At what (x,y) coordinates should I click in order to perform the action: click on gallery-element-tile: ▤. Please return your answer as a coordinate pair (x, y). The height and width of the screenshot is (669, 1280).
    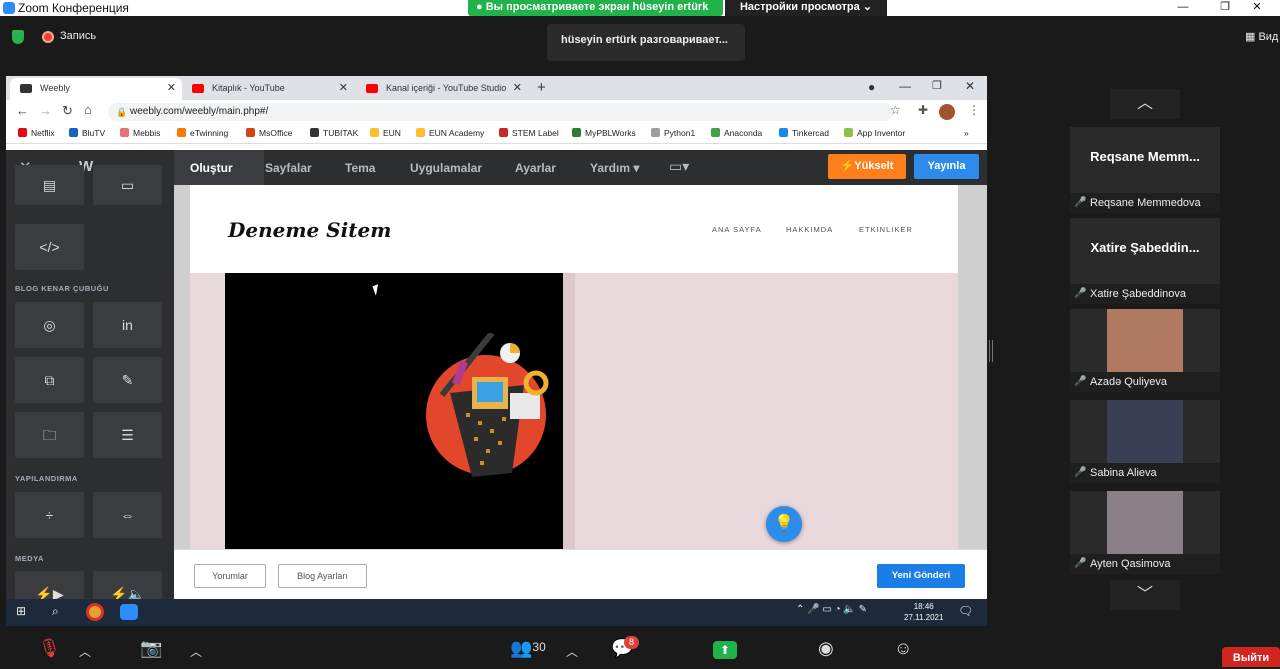
    Looking at the image, I should click on (49, 185).